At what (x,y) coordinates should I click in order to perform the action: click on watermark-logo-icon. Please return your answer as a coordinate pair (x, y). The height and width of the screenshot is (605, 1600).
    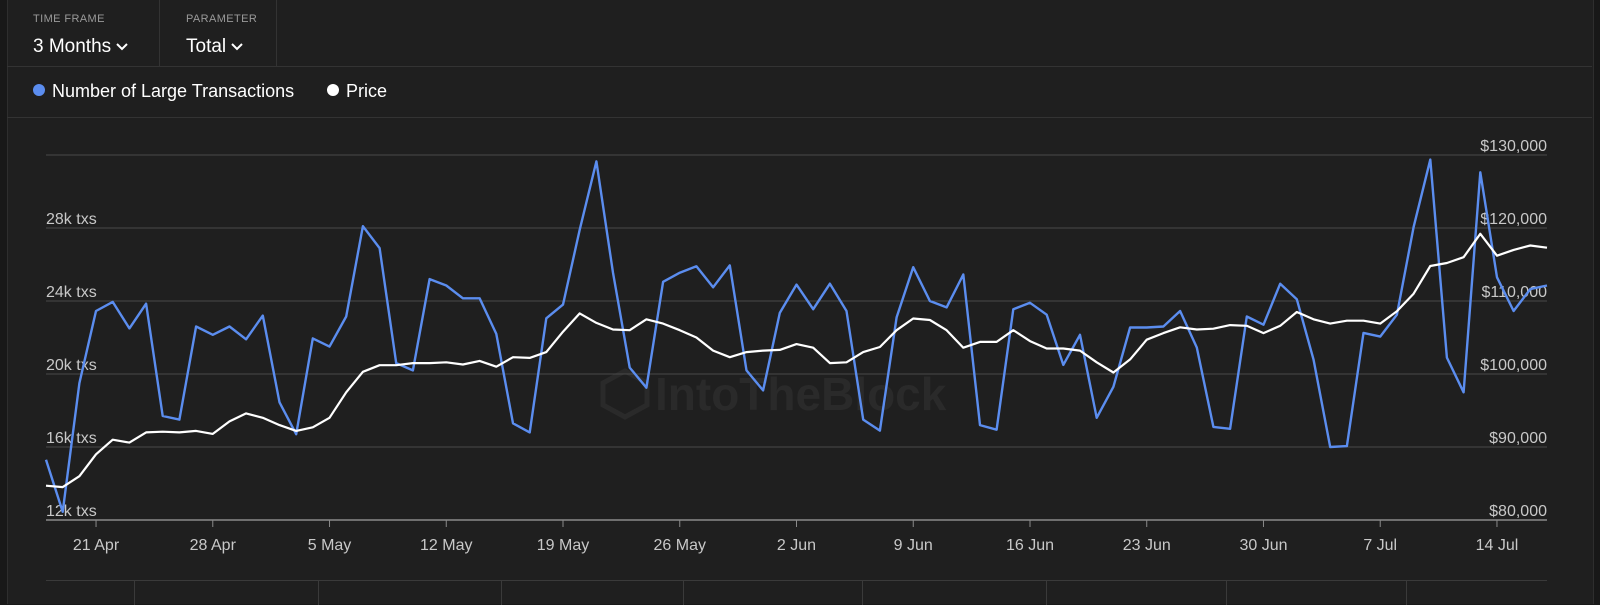
    Looking at the image, I should click on (625, 394).